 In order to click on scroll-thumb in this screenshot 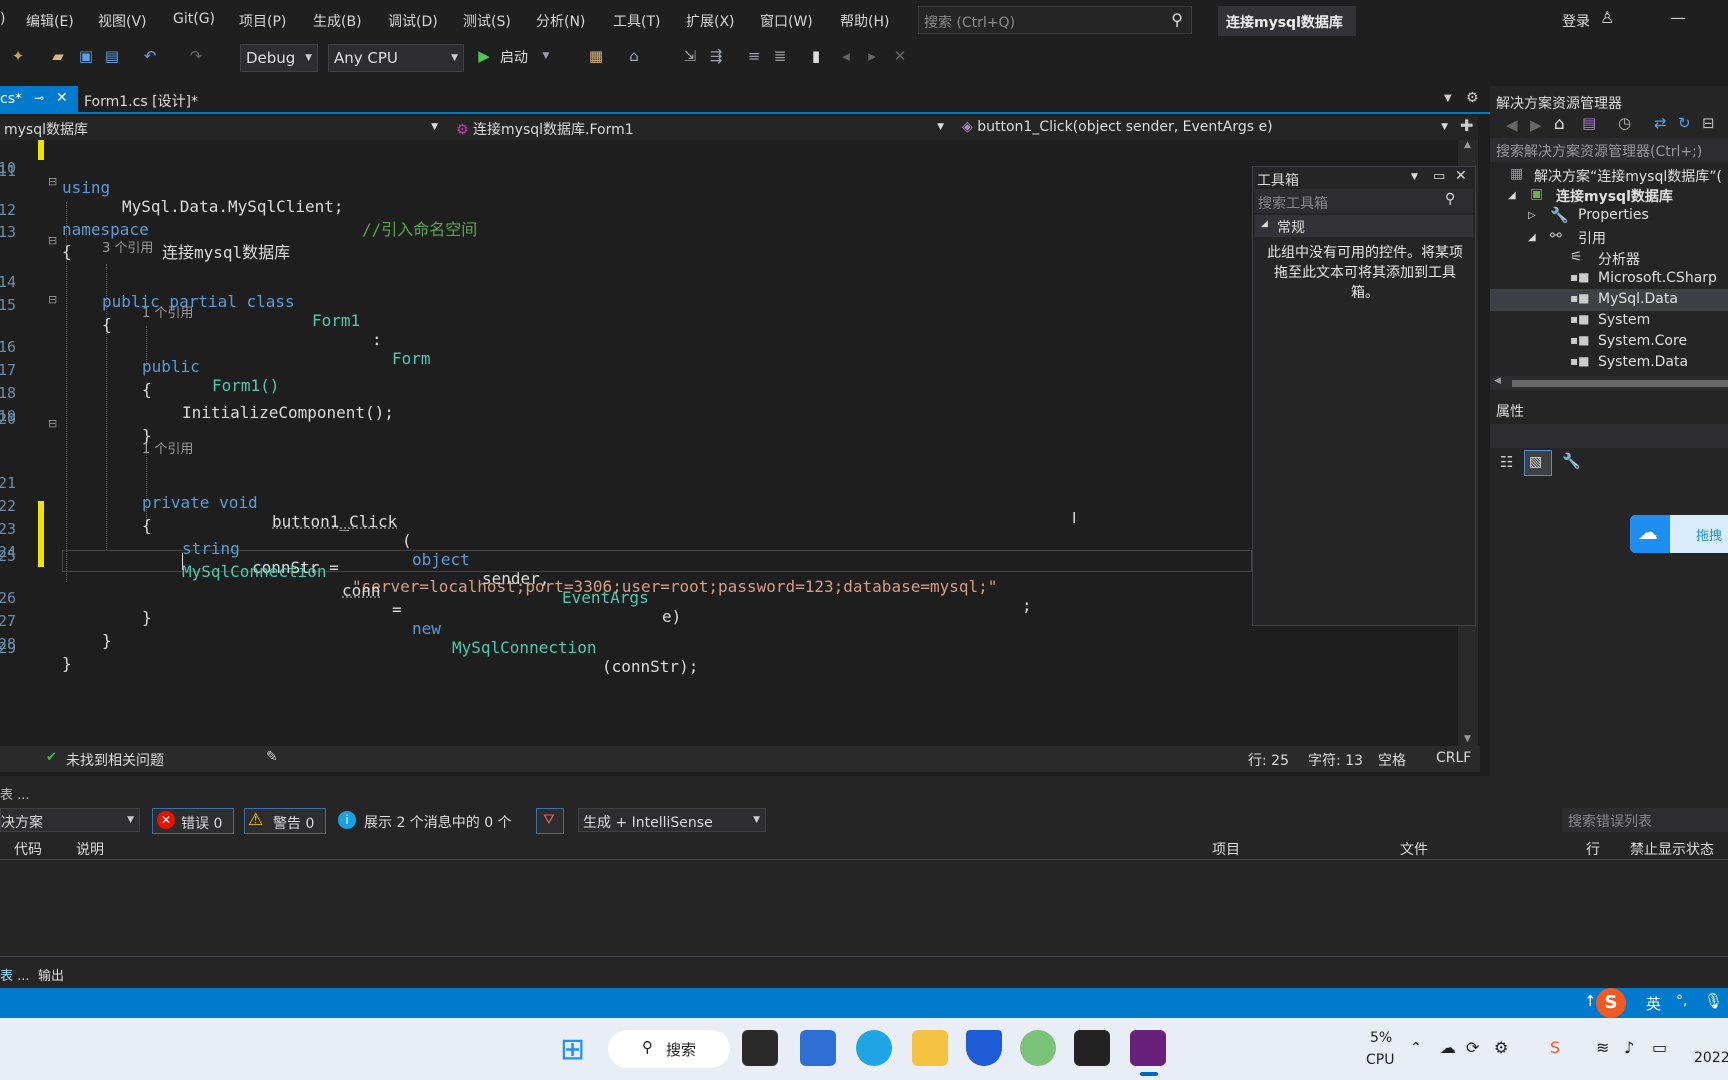, I will do `click(1620, 383)`.